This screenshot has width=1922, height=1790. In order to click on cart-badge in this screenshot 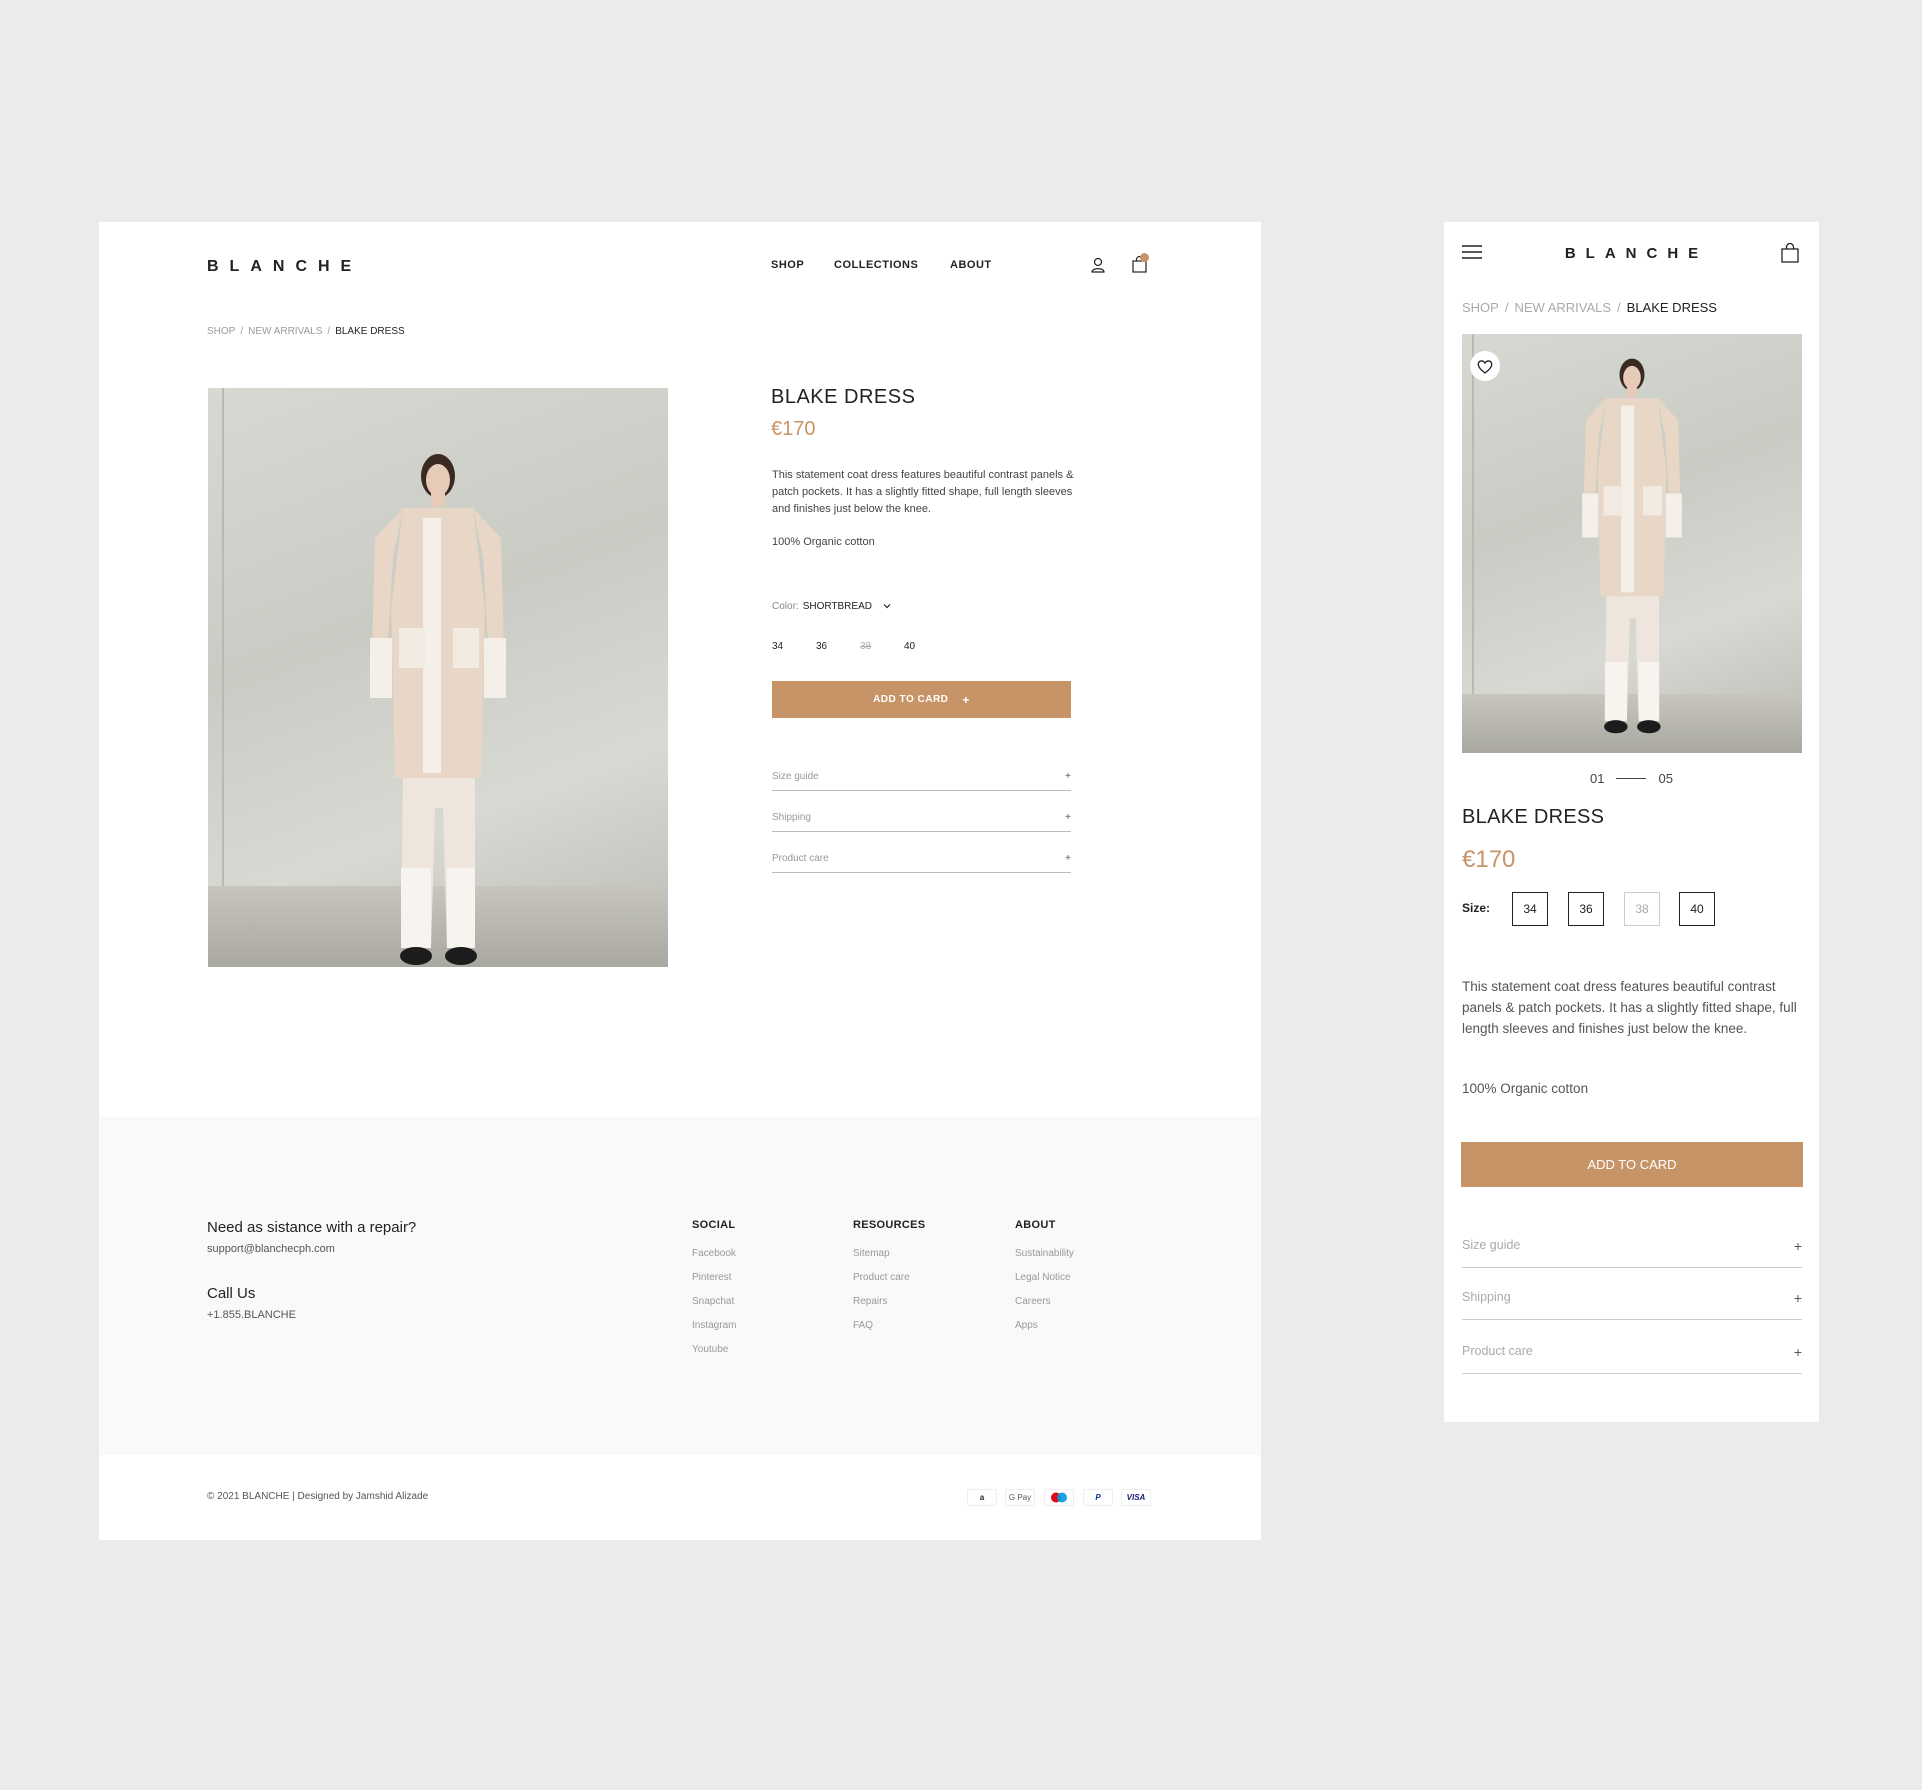, I will do `click(1144, 257)`.